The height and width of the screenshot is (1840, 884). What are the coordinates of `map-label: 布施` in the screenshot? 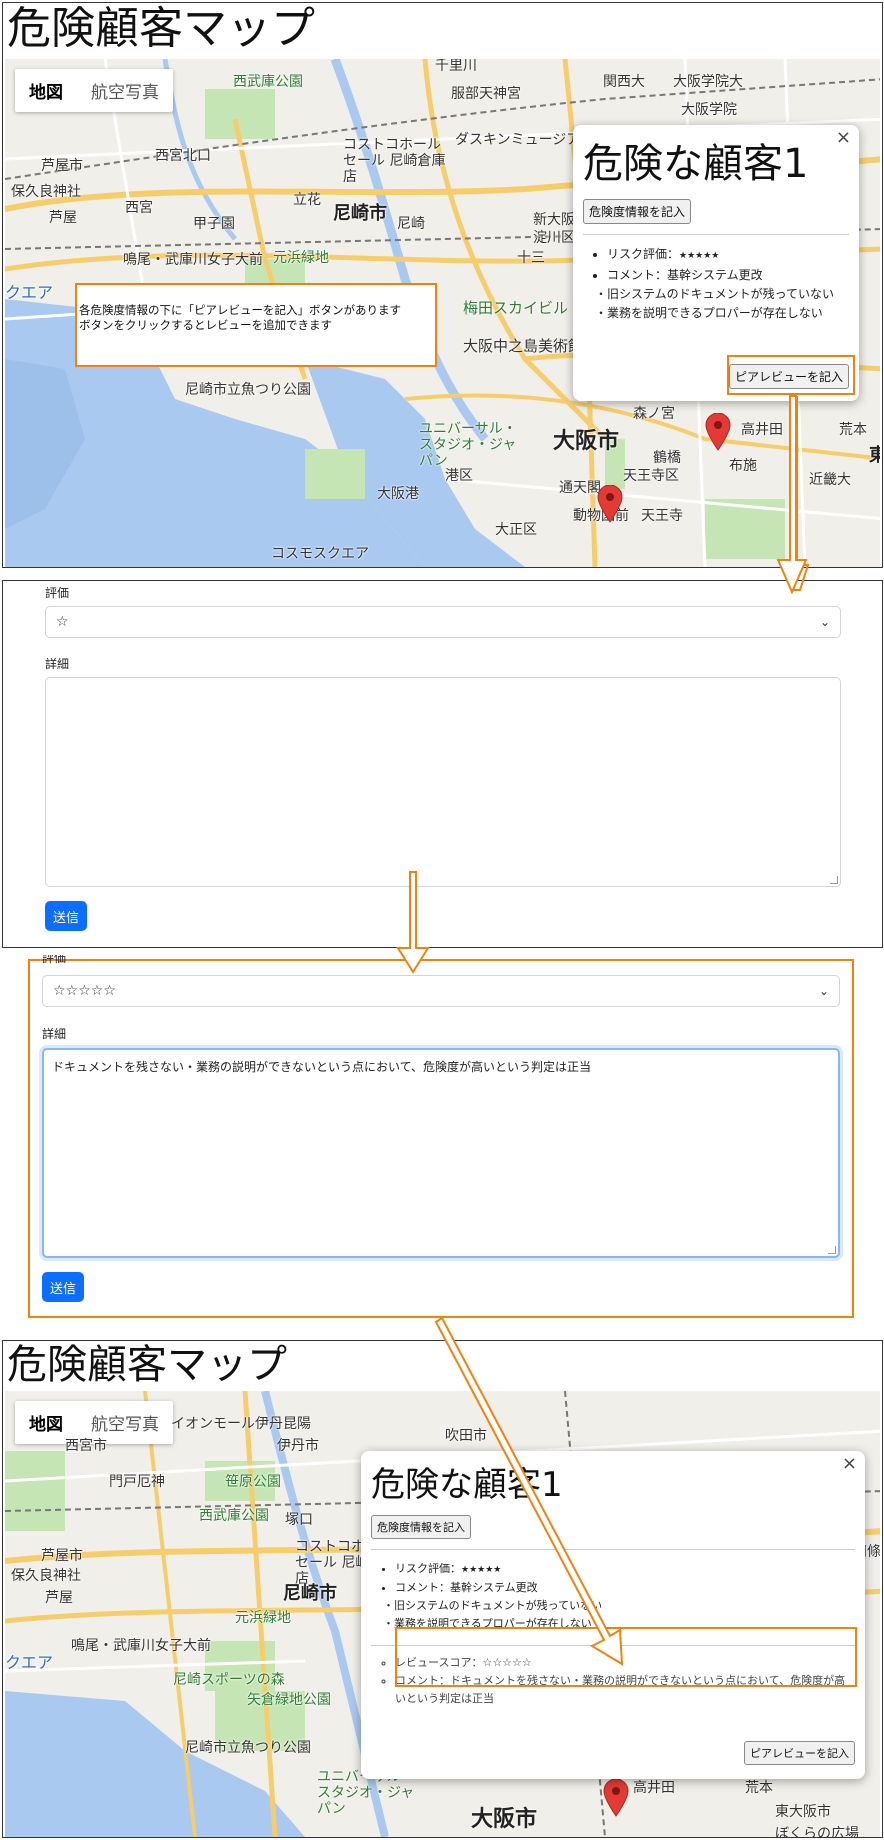 It's located at (743, 466).